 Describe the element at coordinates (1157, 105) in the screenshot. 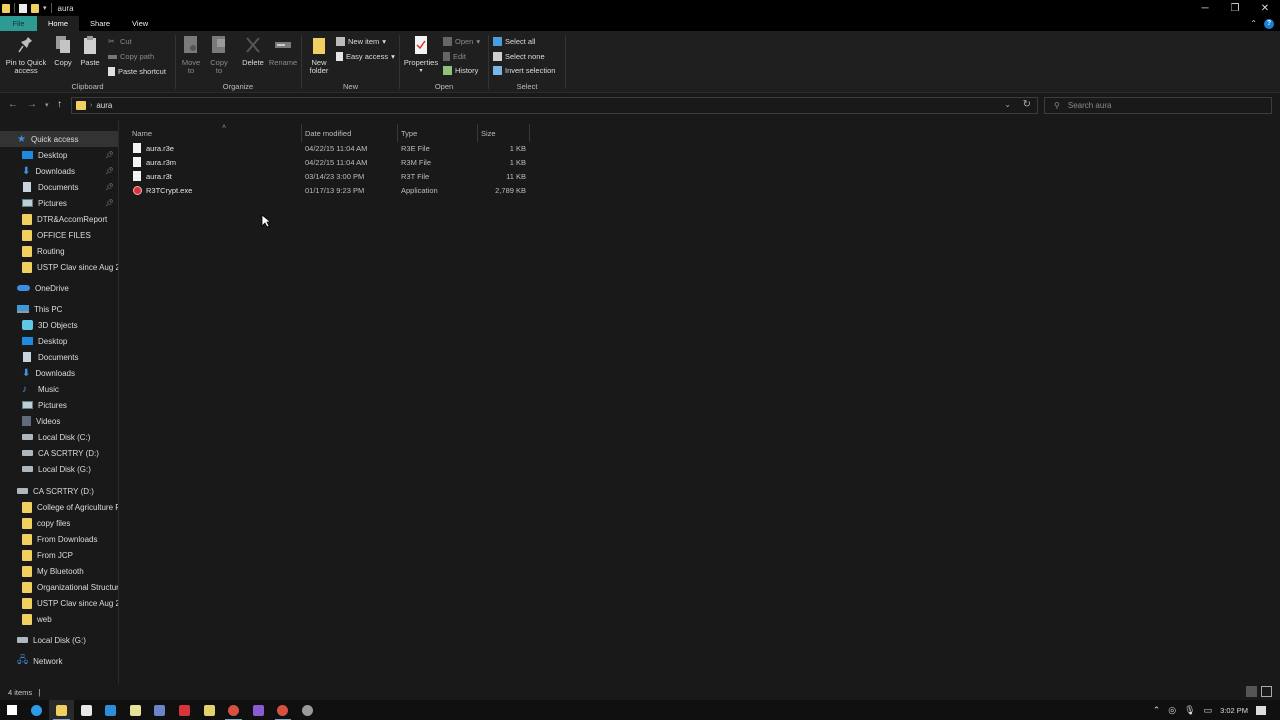

I see `search-input` at that location.